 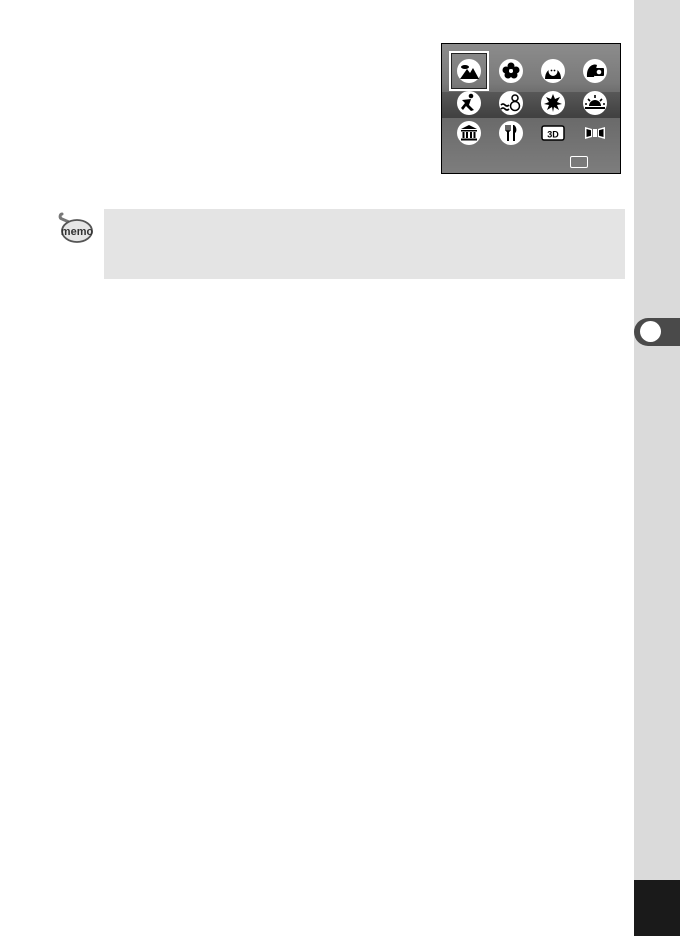 What do you see at coordinates (469, 103) in the screenshot?
I see `sport-icon` at bounding box center [469, 103].